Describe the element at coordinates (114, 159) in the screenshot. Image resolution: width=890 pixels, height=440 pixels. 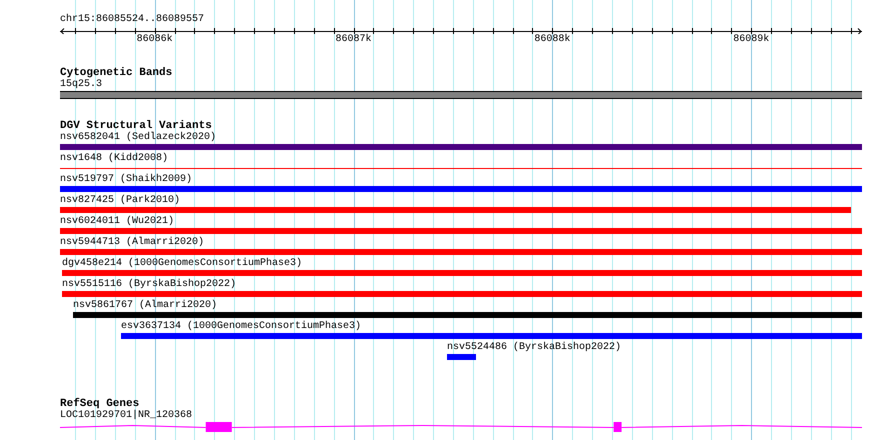
I see `feature-label: nsv1648 (Kidd2008)` at that location.